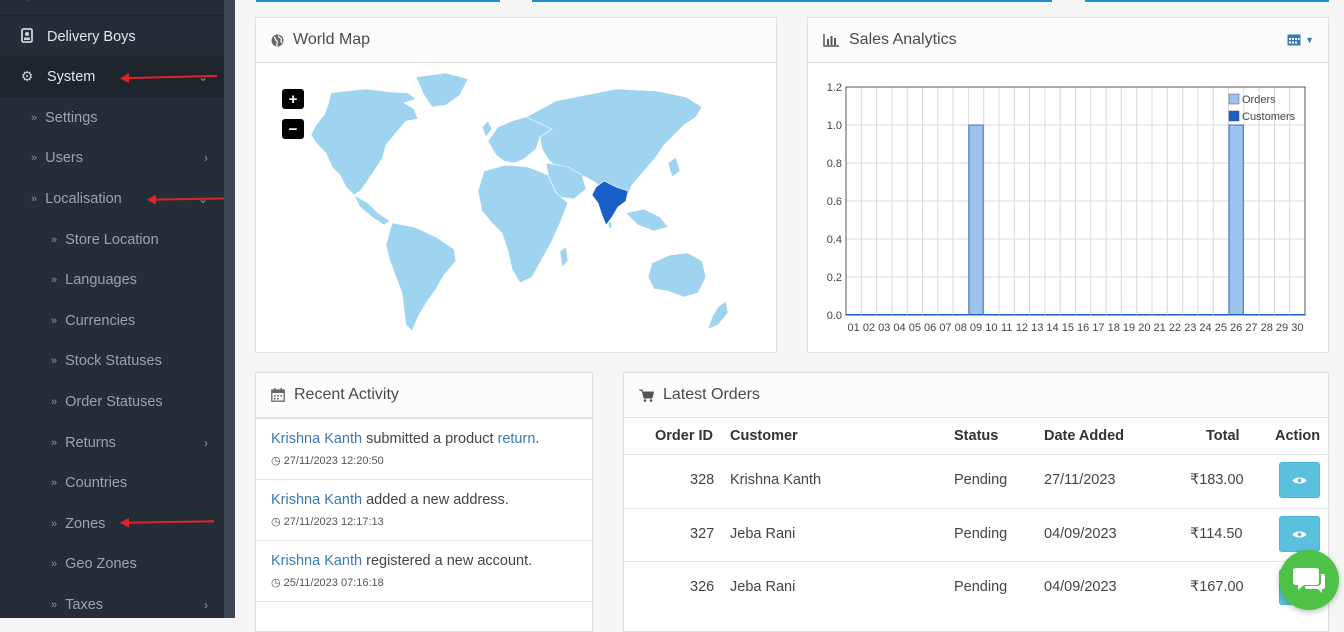 The height and width of the screenshot is (632, 1344). I want to click on sidebar-item-stock-statuses: » Stock Statuses, so click(112, 361).